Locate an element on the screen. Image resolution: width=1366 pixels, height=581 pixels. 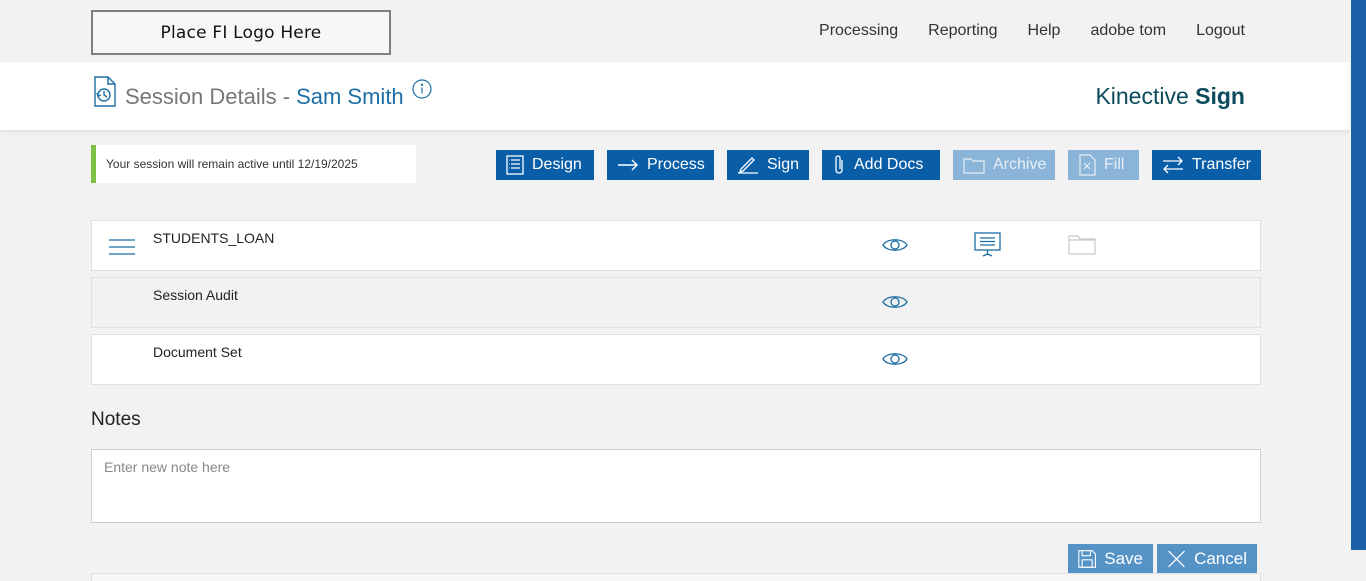
menu-icon is located at coordinates (122, 249).